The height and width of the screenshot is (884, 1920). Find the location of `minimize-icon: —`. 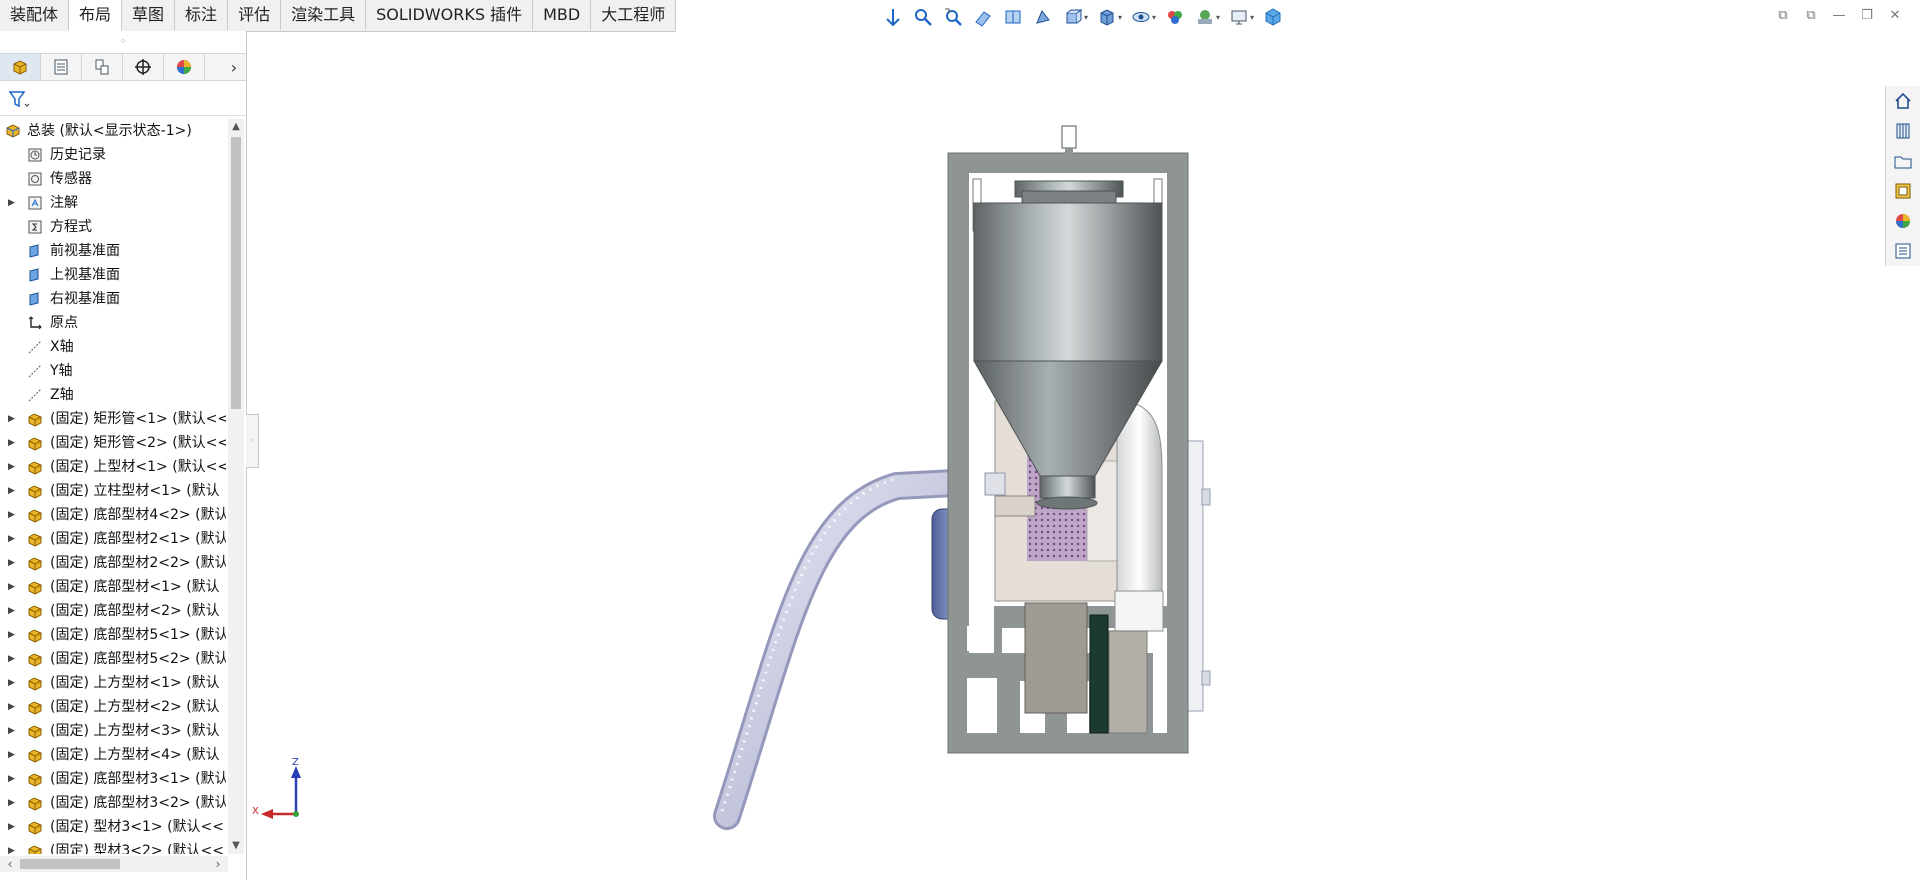

minimize-icon: — is located at coordinates (1839, 15).